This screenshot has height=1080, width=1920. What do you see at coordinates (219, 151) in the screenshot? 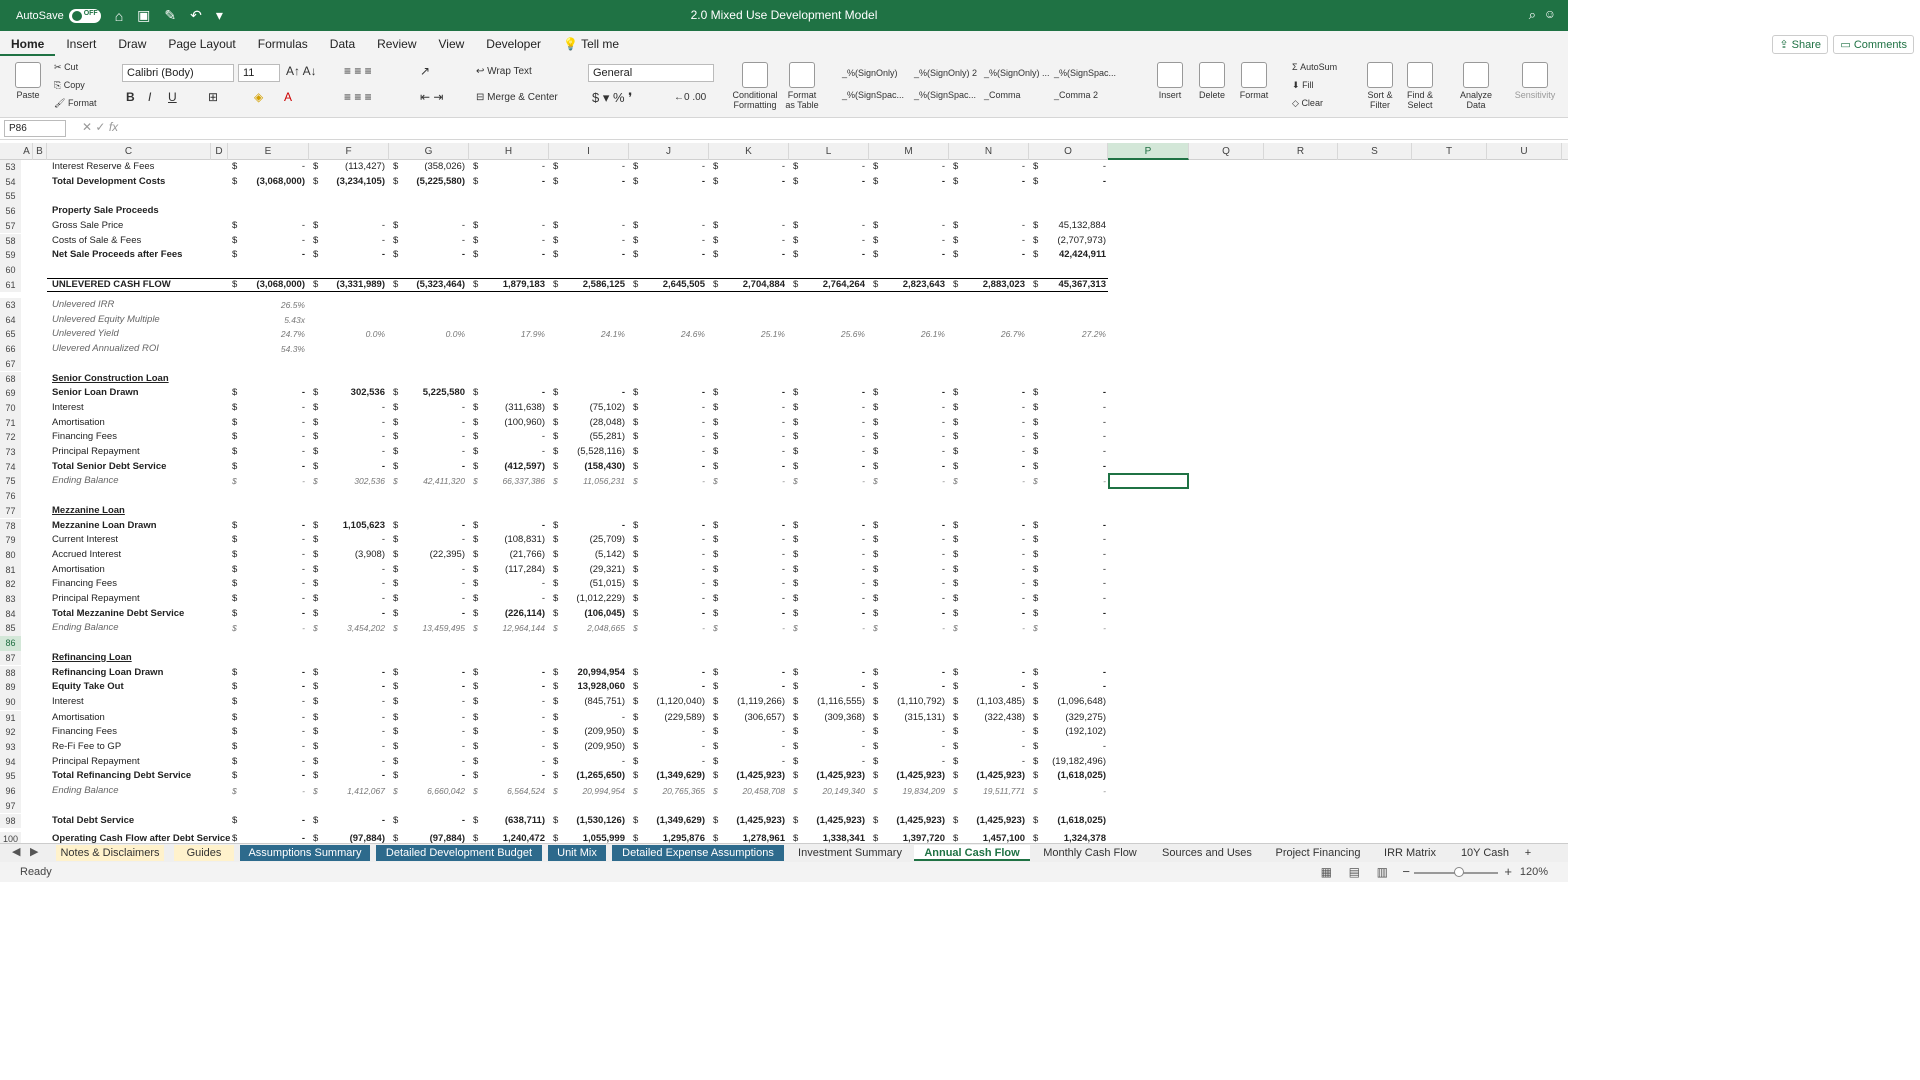
I see `column-header-d: D` at bounding box center [219, 151].